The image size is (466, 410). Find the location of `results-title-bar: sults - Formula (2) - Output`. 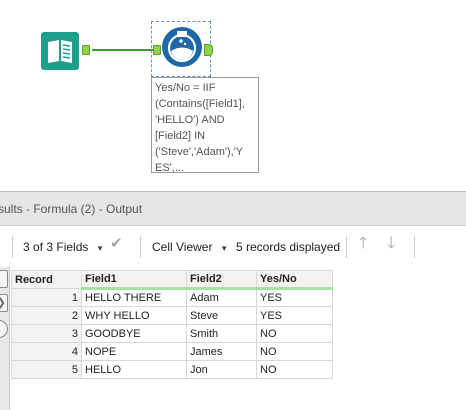

results-title-bar: sults - Formula (2) - Output is located at coordinates (233, 208).